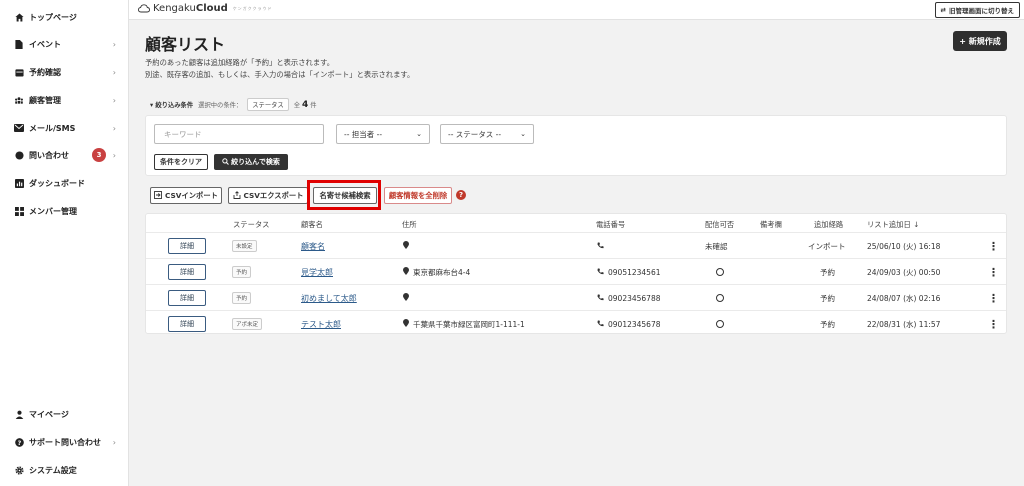  Describe the element at coordinates (19, 72) in the screenshot. I see `calendar-icon` at that location.